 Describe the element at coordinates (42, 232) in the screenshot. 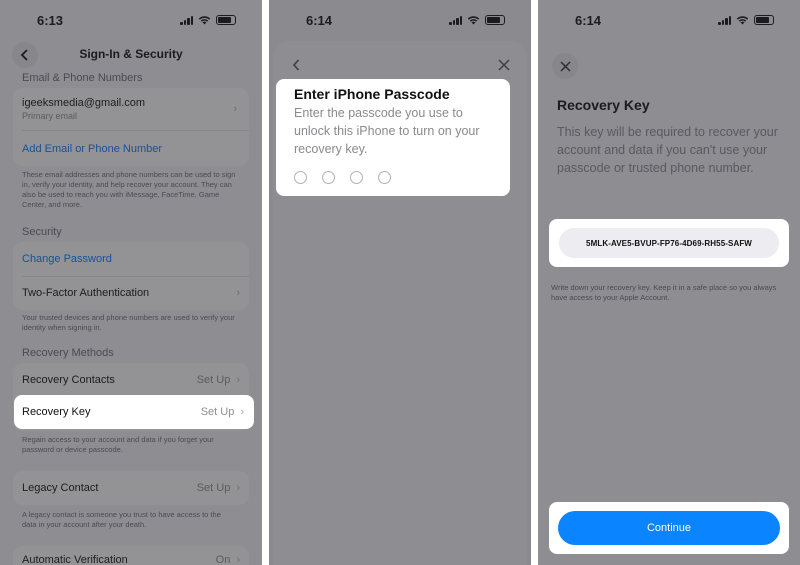

I see `section-header-security: Security` at that location.